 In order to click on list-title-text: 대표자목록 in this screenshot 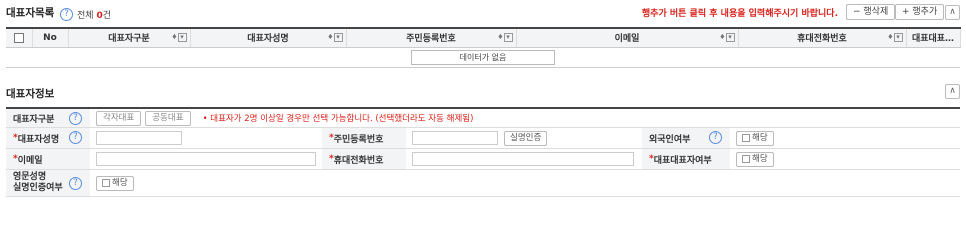, I will do `click(30, 13)`.